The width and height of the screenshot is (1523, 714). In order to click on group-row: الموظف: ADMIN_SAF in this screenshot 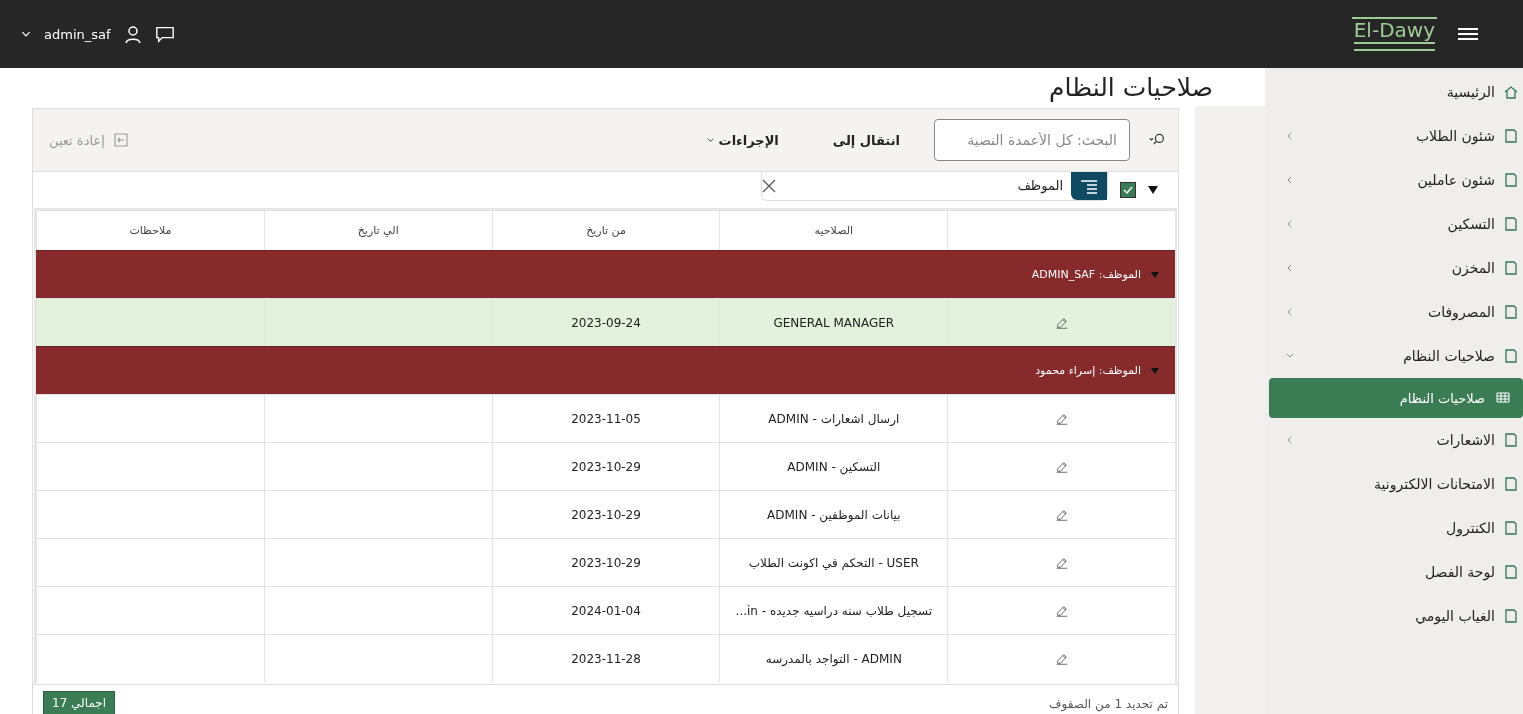, I will do `click(605, 274)`.